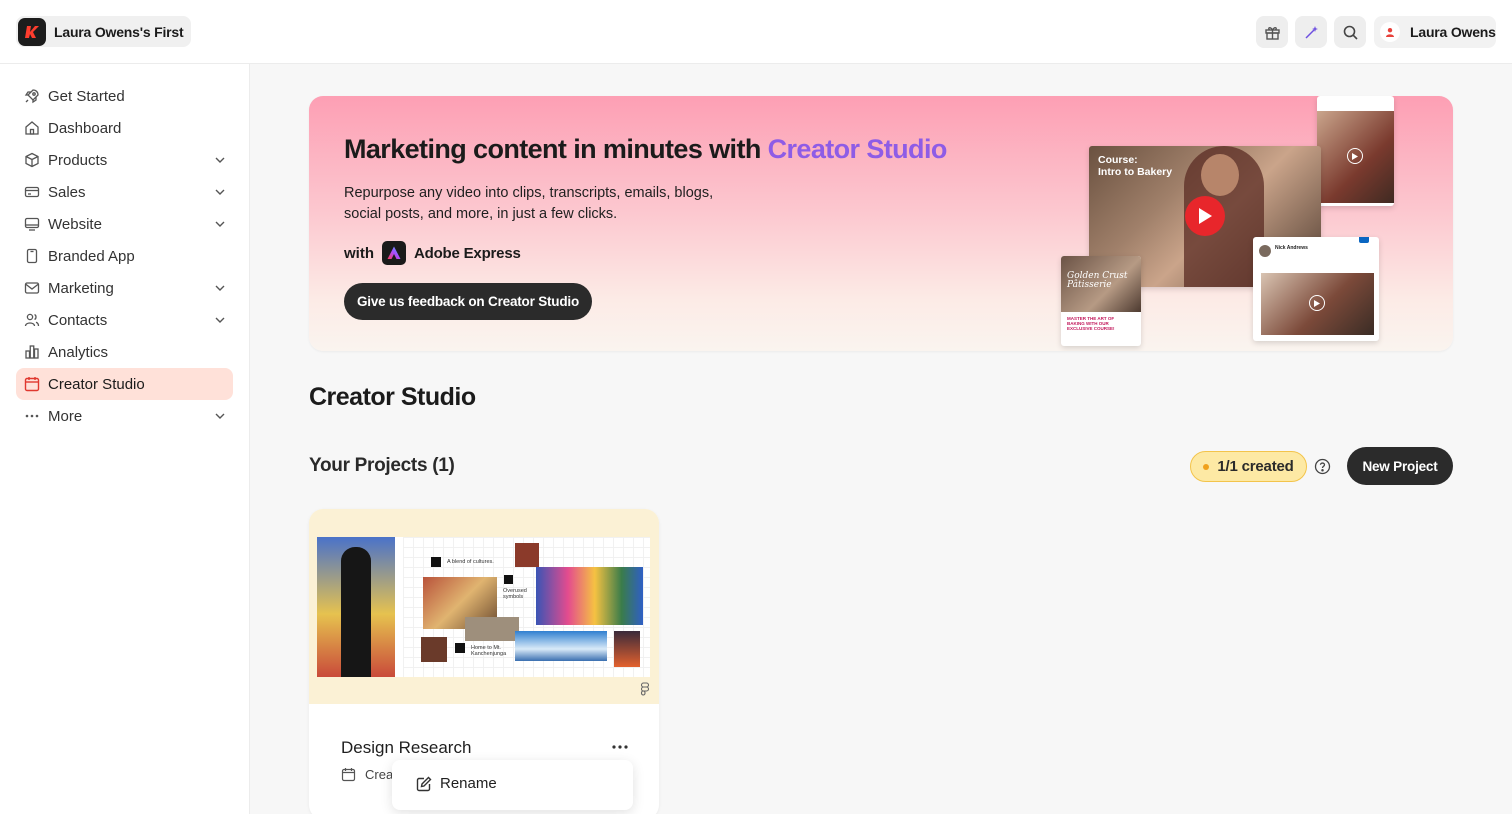  I want to click on sidebar-item-creator-studio: Creator Studio, so click(124, 384).